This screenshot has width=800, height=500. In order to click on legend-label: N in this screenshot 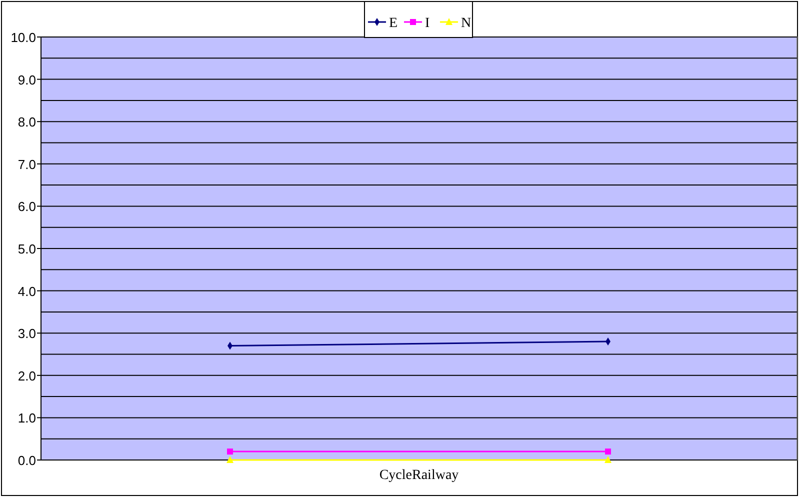, I will do `click(466, 23)`.